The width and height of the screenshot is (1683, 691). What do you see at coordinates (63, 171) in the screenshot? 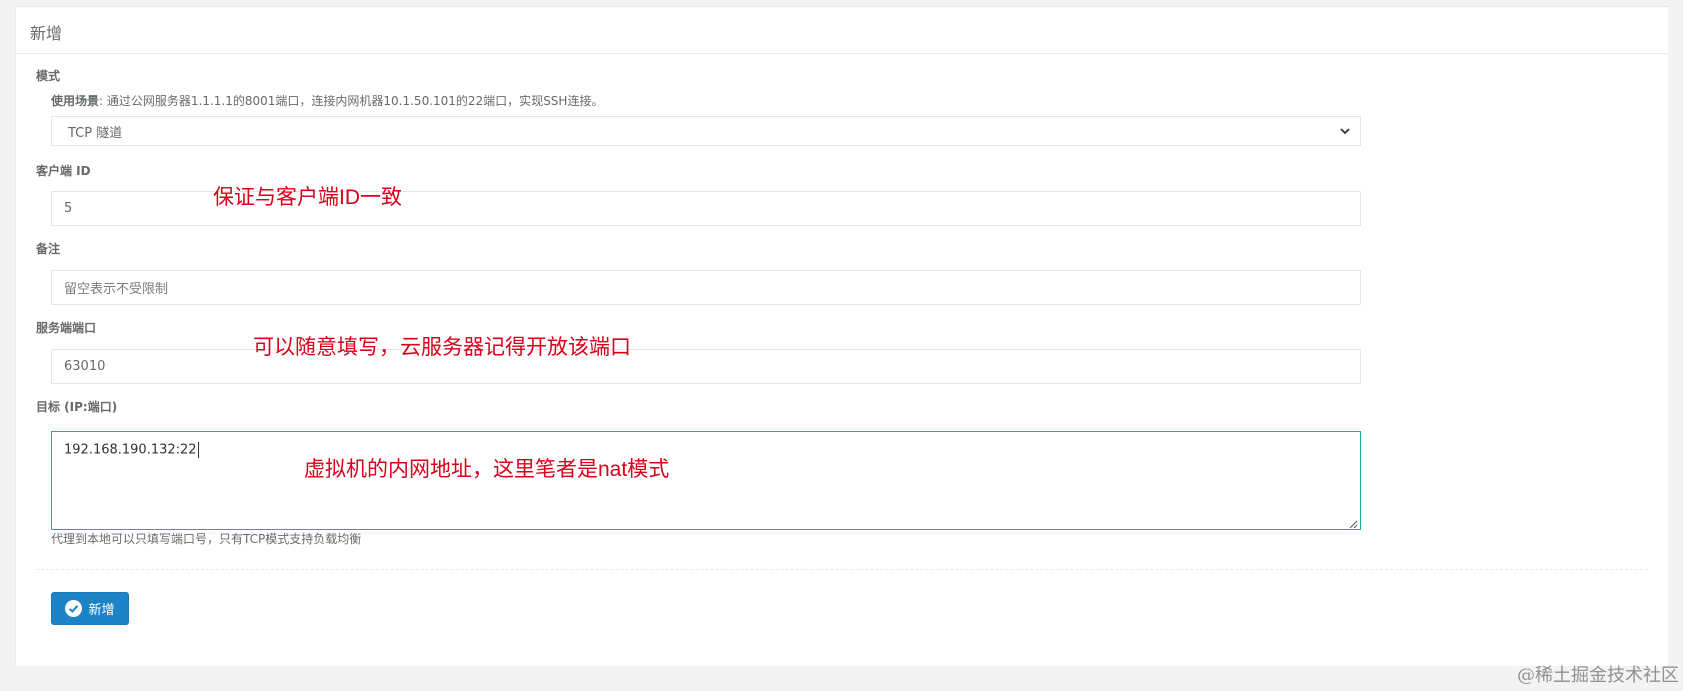
I see `client-id-label: 客户端 ID` at bounding box center [63, 171].